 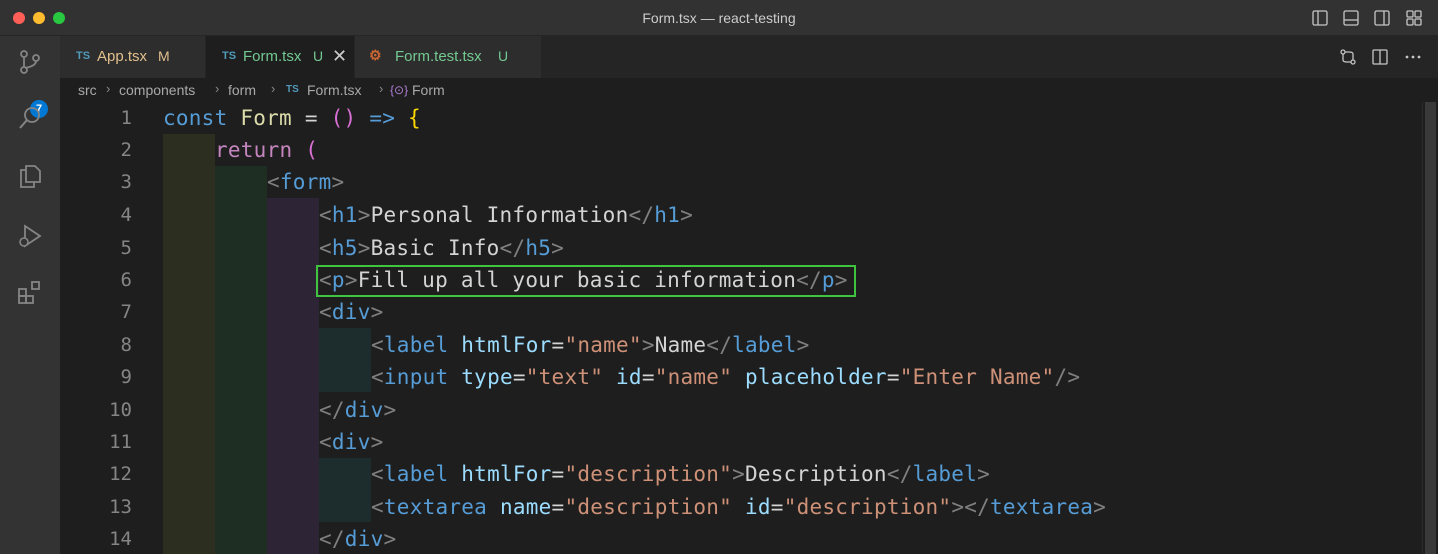 I want to click on explorer-icon, so click(x=30, y=176).